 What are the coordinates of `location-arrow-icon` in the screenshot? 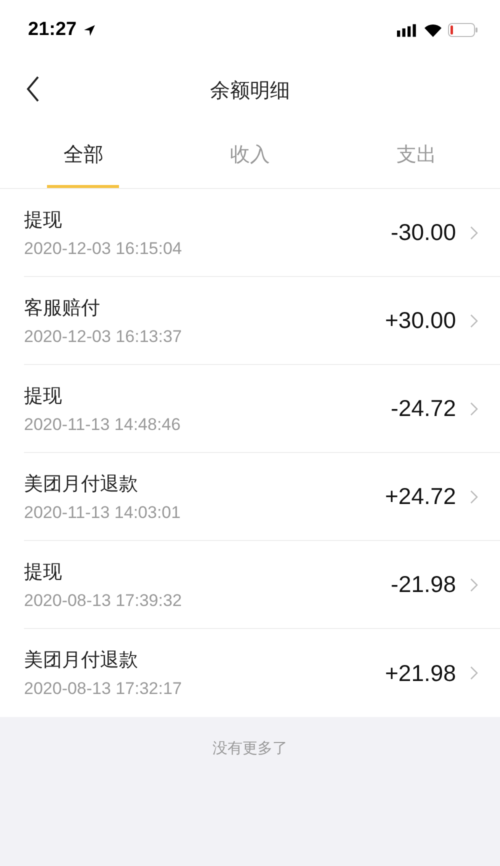 It's located at (89, 30).